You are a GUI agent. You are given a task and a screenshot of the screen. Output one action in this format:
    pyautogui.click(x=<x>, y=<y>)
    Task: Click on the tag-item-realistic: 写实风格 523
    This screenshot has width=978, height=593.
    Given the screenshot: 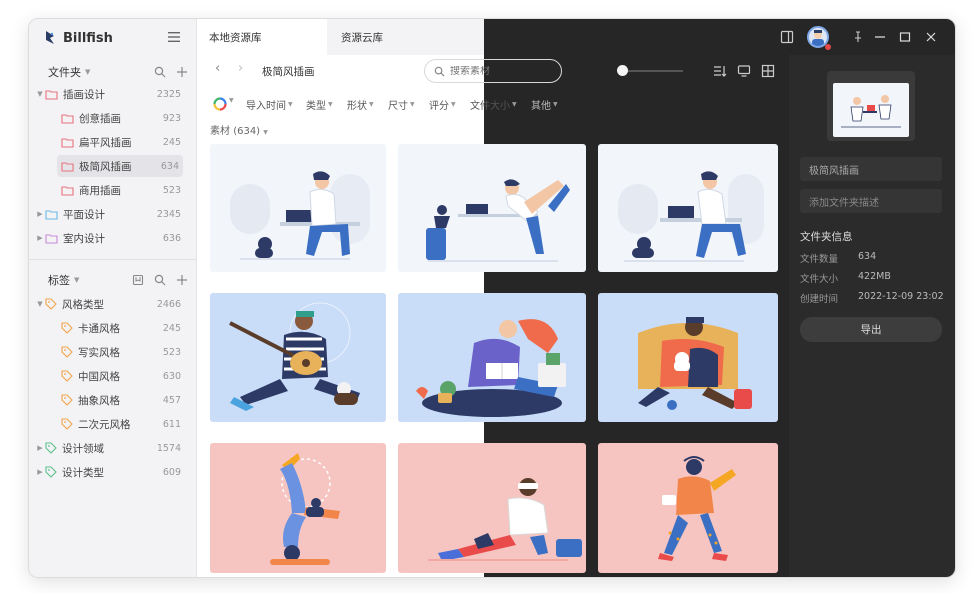 What is the action you would take?
    pyautogui.click(x=113, y=352)
    